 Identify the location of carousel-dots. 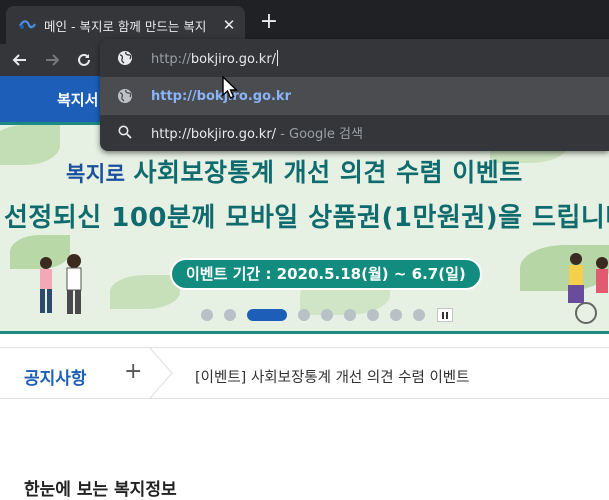
(318, 315).